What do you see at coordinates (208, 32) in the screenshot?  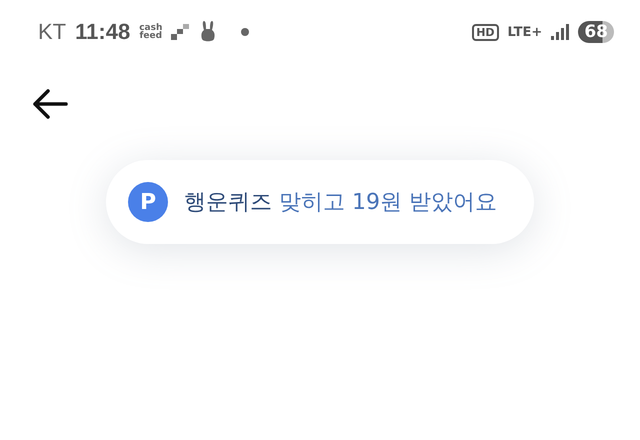 I see `rabbit-icon` at bounding box center [208, 32].